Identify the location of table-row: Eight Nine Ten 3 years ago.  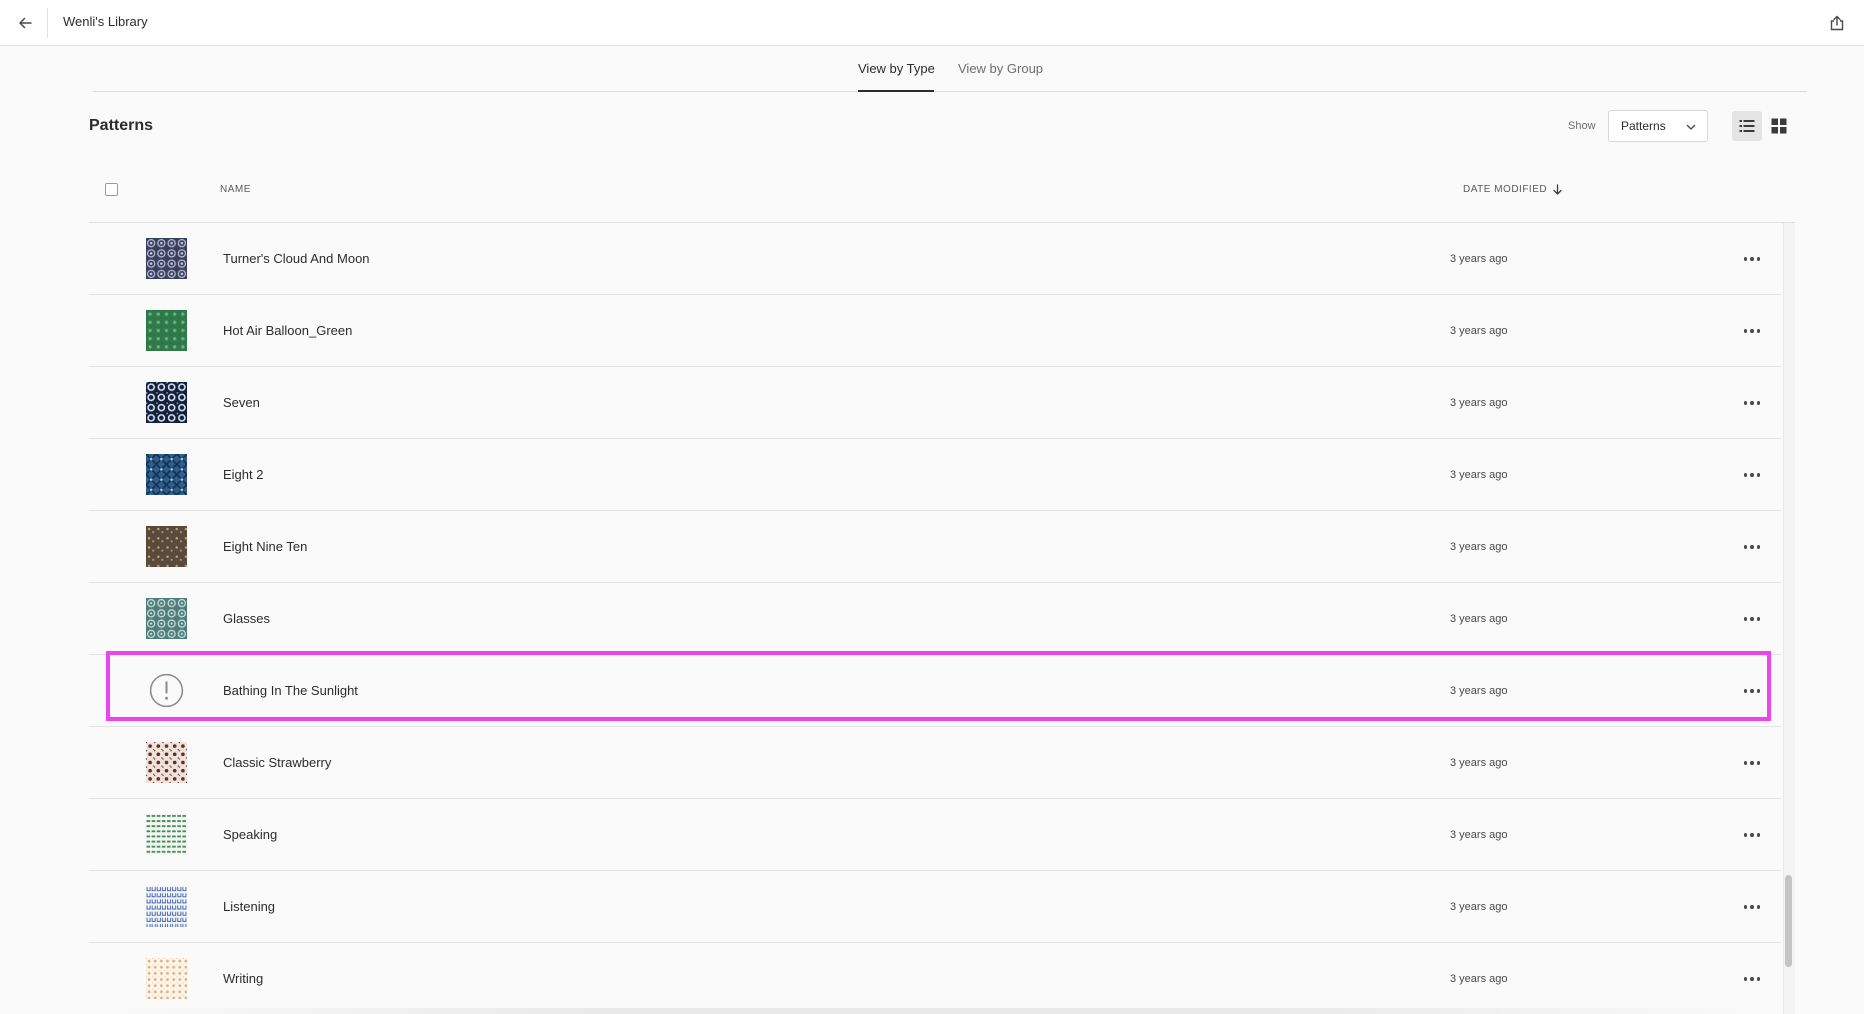
(935, 547).